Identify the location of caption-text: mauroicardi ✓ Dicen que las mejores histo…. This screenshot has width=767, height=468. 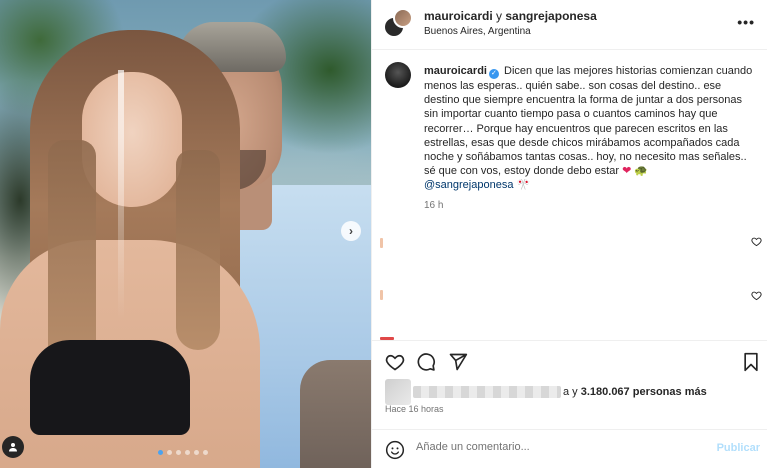
(589, 128).